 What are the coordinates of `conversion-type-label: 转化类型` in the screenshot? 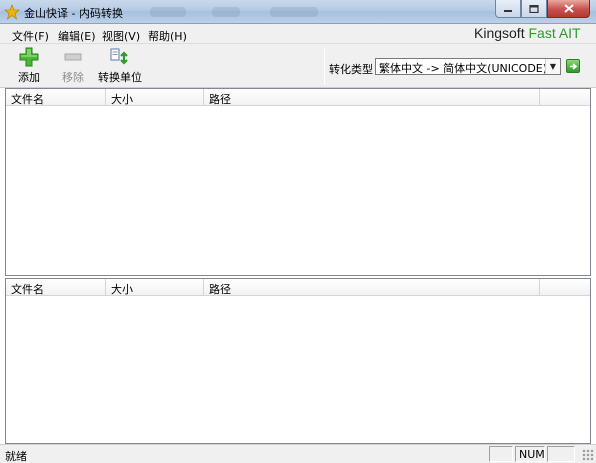 It's located at (351, 69).